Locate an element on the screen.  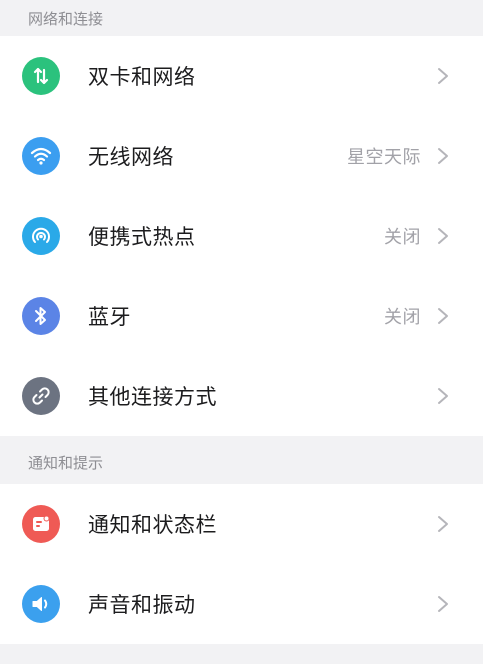
hotspot-icon is located at coordinates (41, 236).